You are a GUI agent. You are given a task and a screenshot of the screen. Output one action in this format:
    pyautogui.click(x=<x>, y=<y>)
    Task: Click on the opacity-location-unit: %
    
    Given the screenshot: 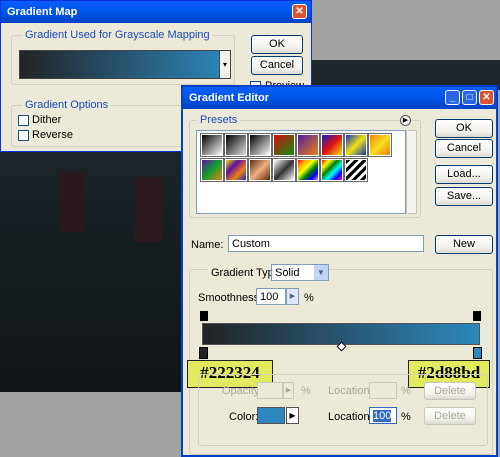 What is the action you would take?
    pyautogui.click(x=406, y=391)
    